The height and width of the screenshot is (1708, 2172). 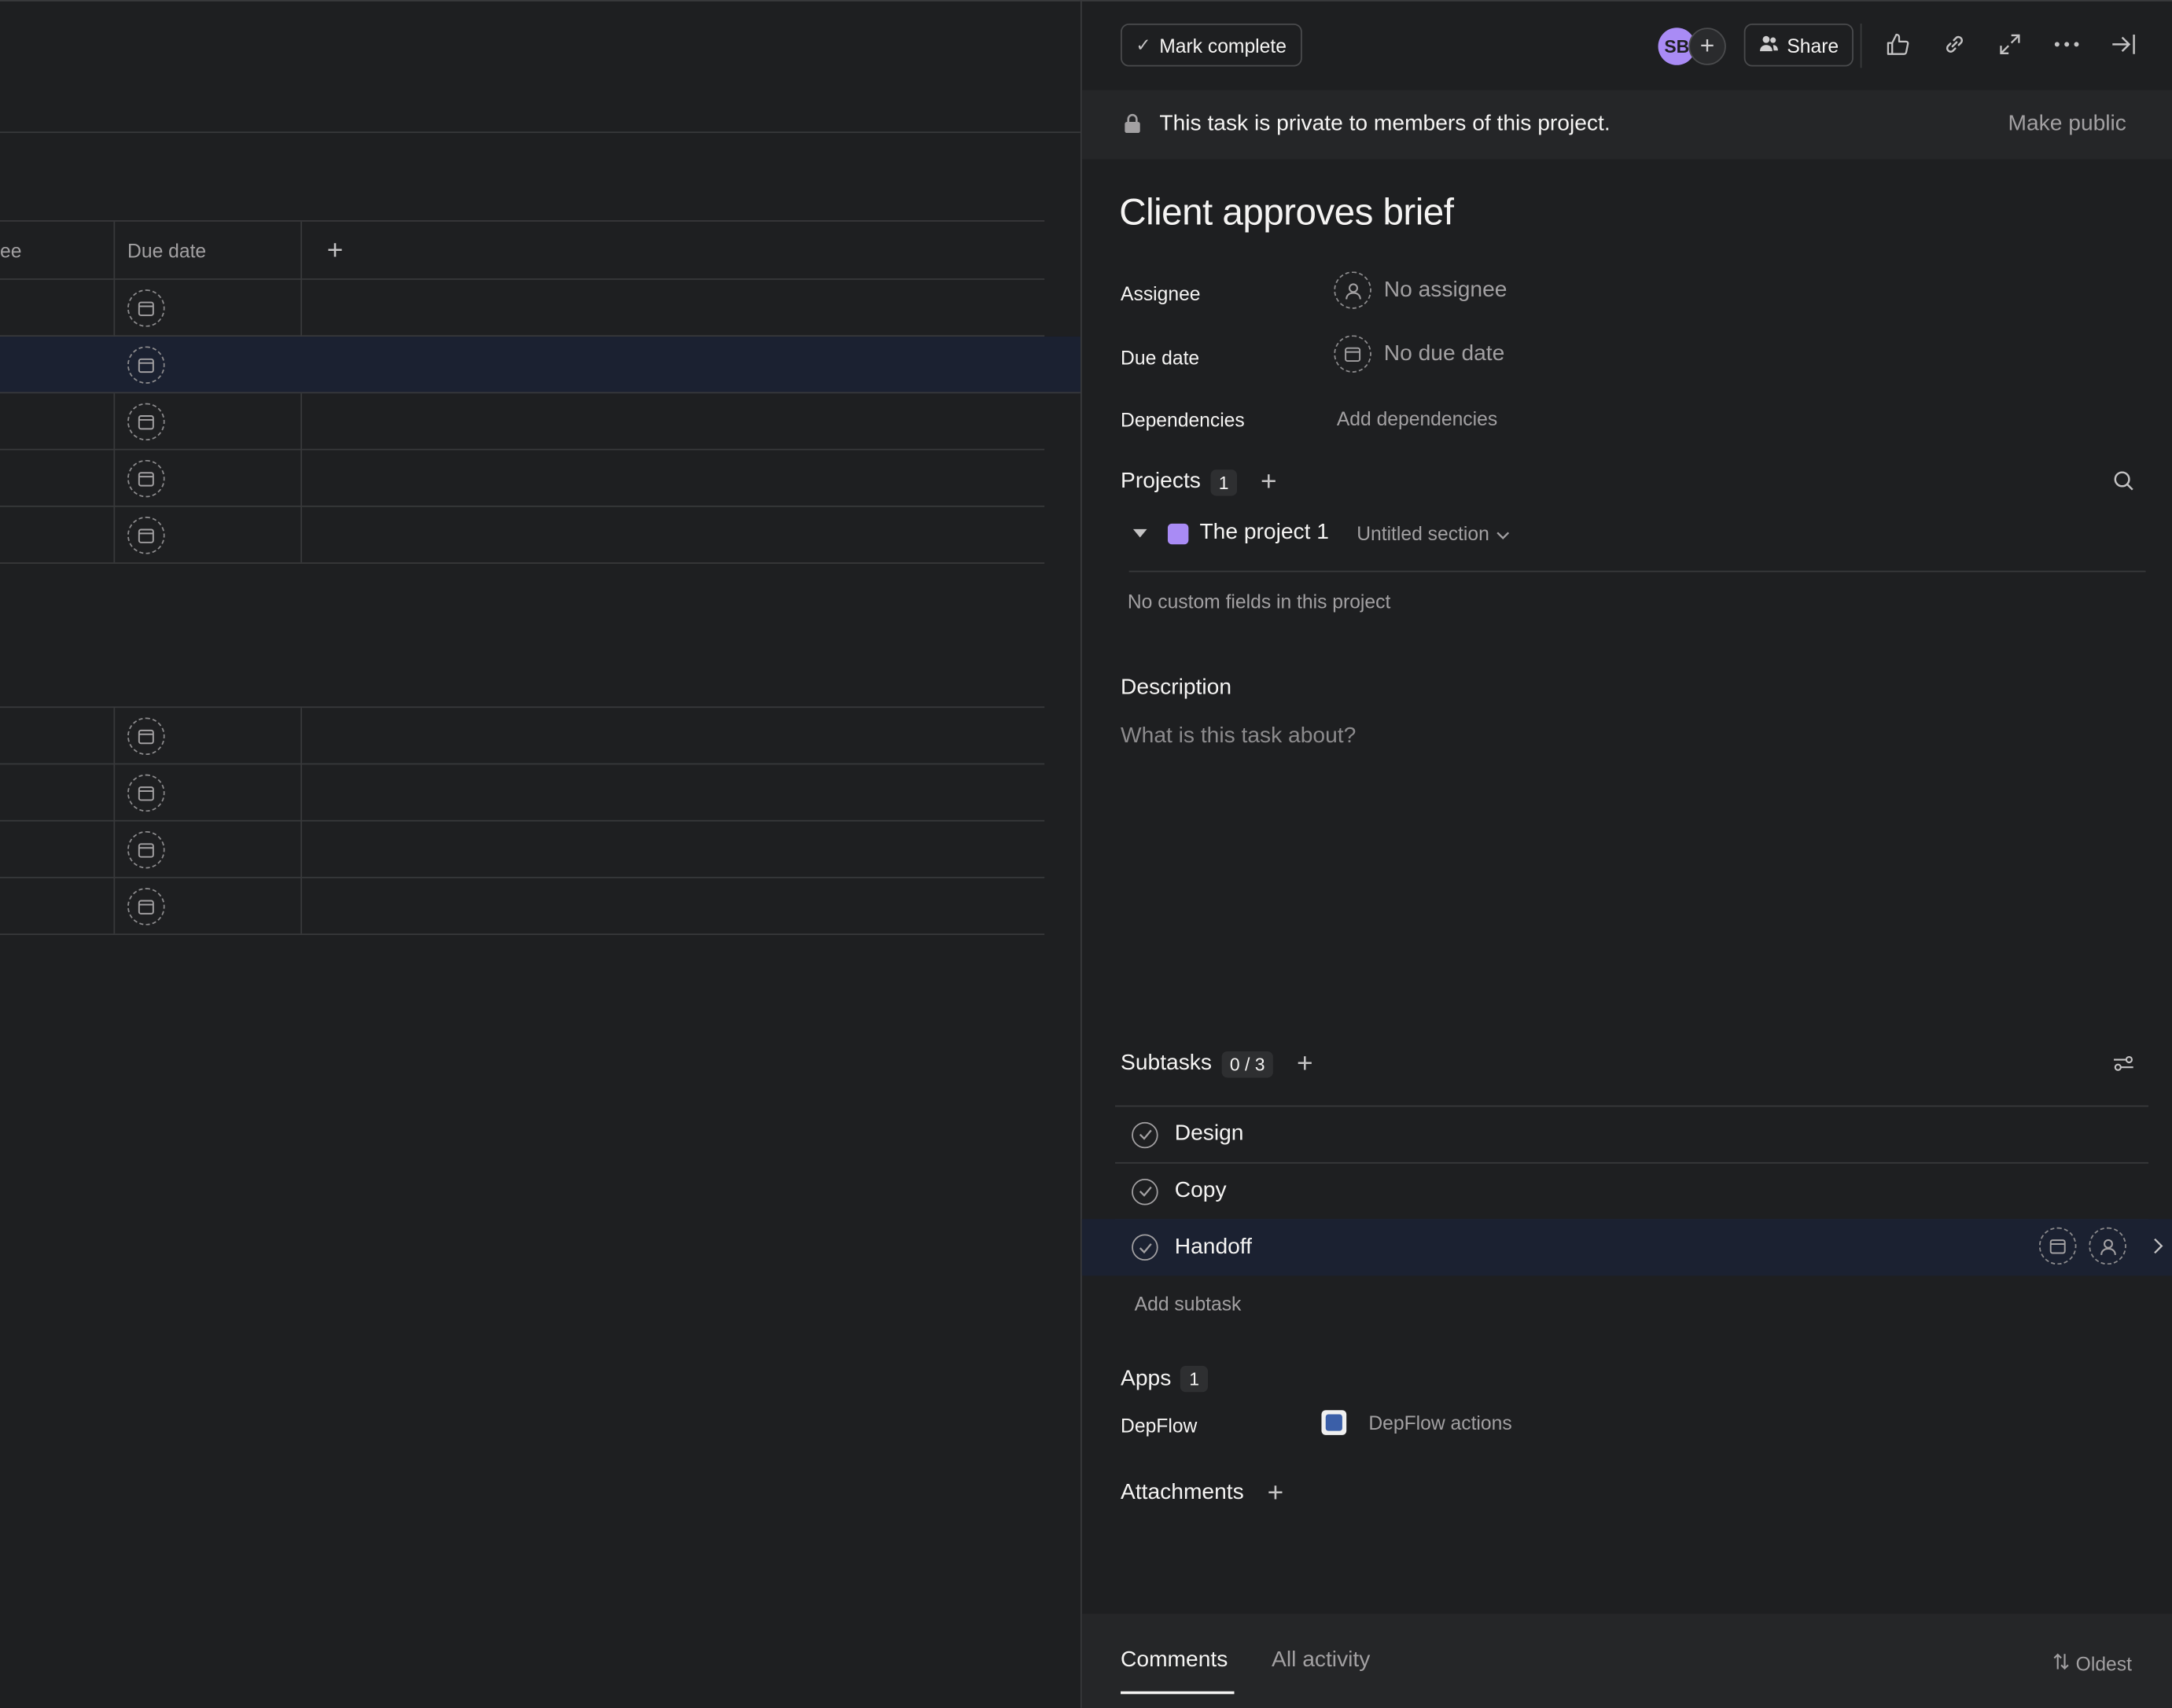 What do you see at coordinates (1321, 1660) in the screenshot?
I see `tab-all-activity: All activity` at bounding box center [1321, 1660].